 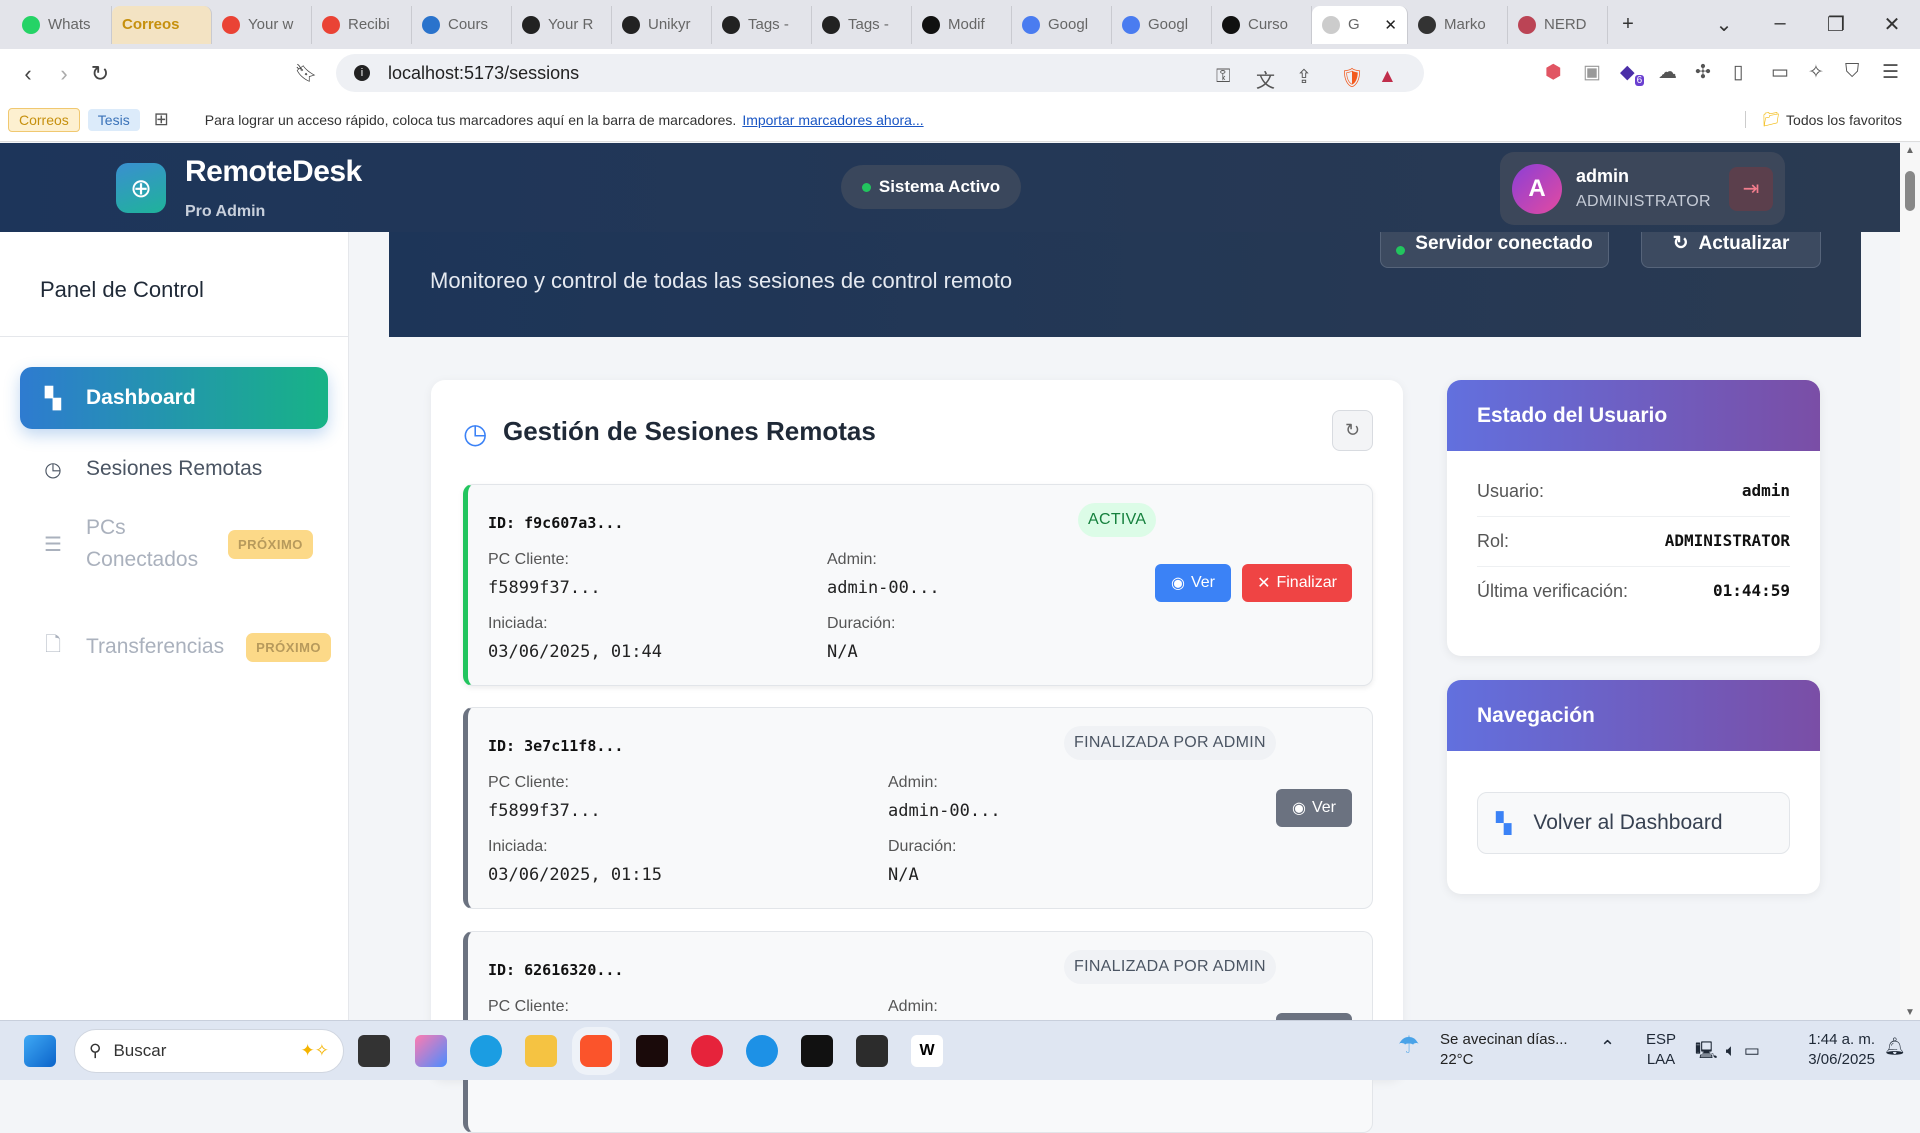 I want to click on extensions-puzzle-icon: ✣, so click(x=1703, y=72).